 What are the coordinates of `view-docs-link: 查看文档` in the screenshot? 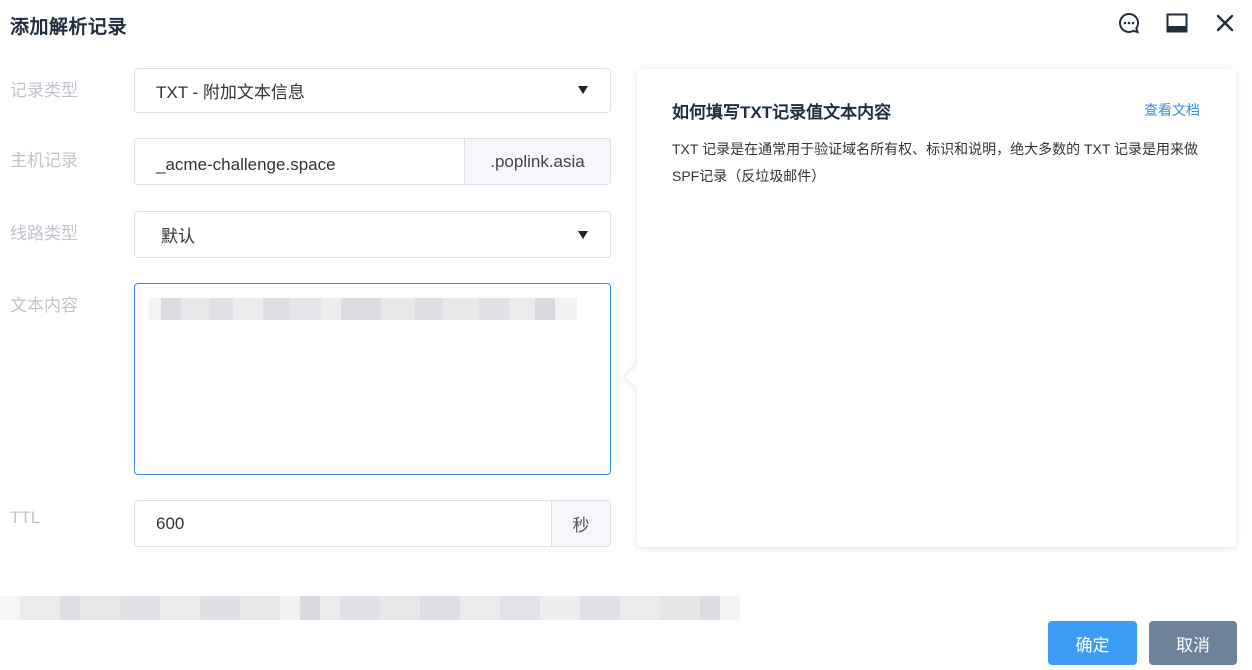 It's located at (1172, 110).